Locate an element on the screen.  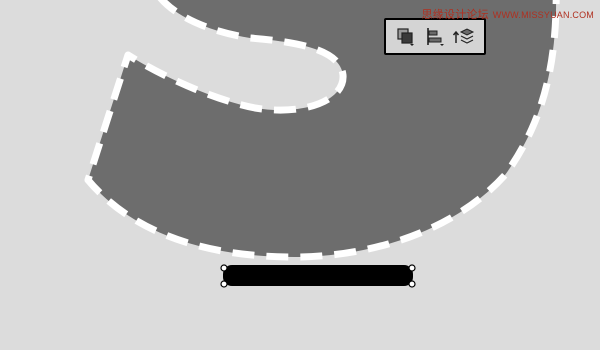
anchor-handle-top-right is located at coordinates (412, 268).